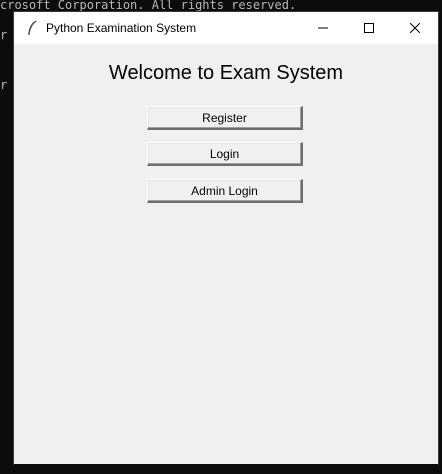 The width and height of the screenshot is (442, 474). Describe the element at coordinates (4, 85) in the screenshot. I see `terminal-cursor-fragment-2: r` at that location.